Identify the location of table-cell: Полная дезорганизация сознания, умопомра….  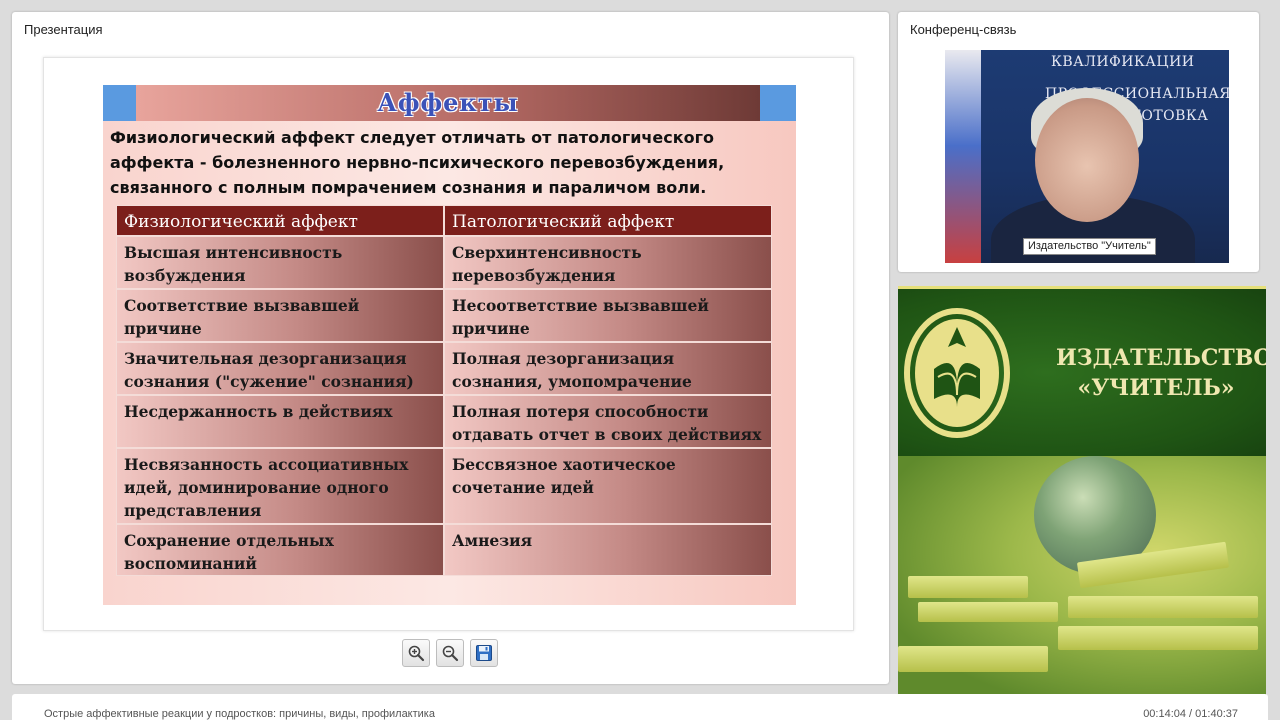
(608, 368).